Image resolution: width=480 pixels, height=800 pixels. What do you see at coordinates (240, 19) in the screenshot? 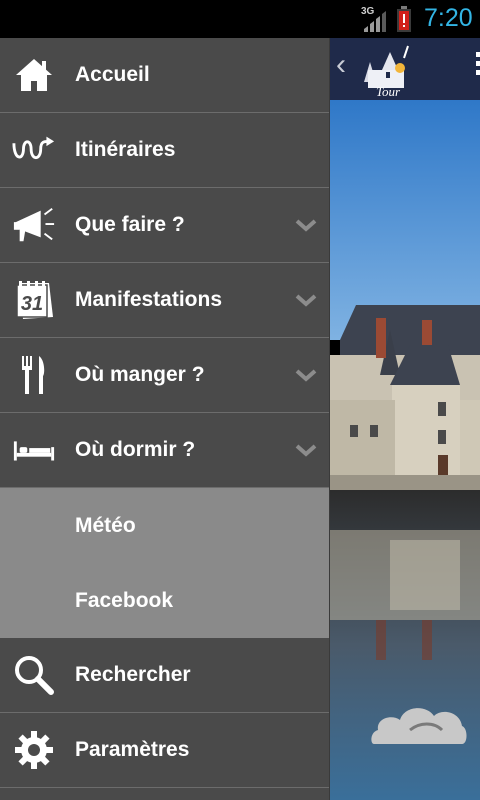
I see `status-bar: 3G 7:20` at bounding box center [240, 19].